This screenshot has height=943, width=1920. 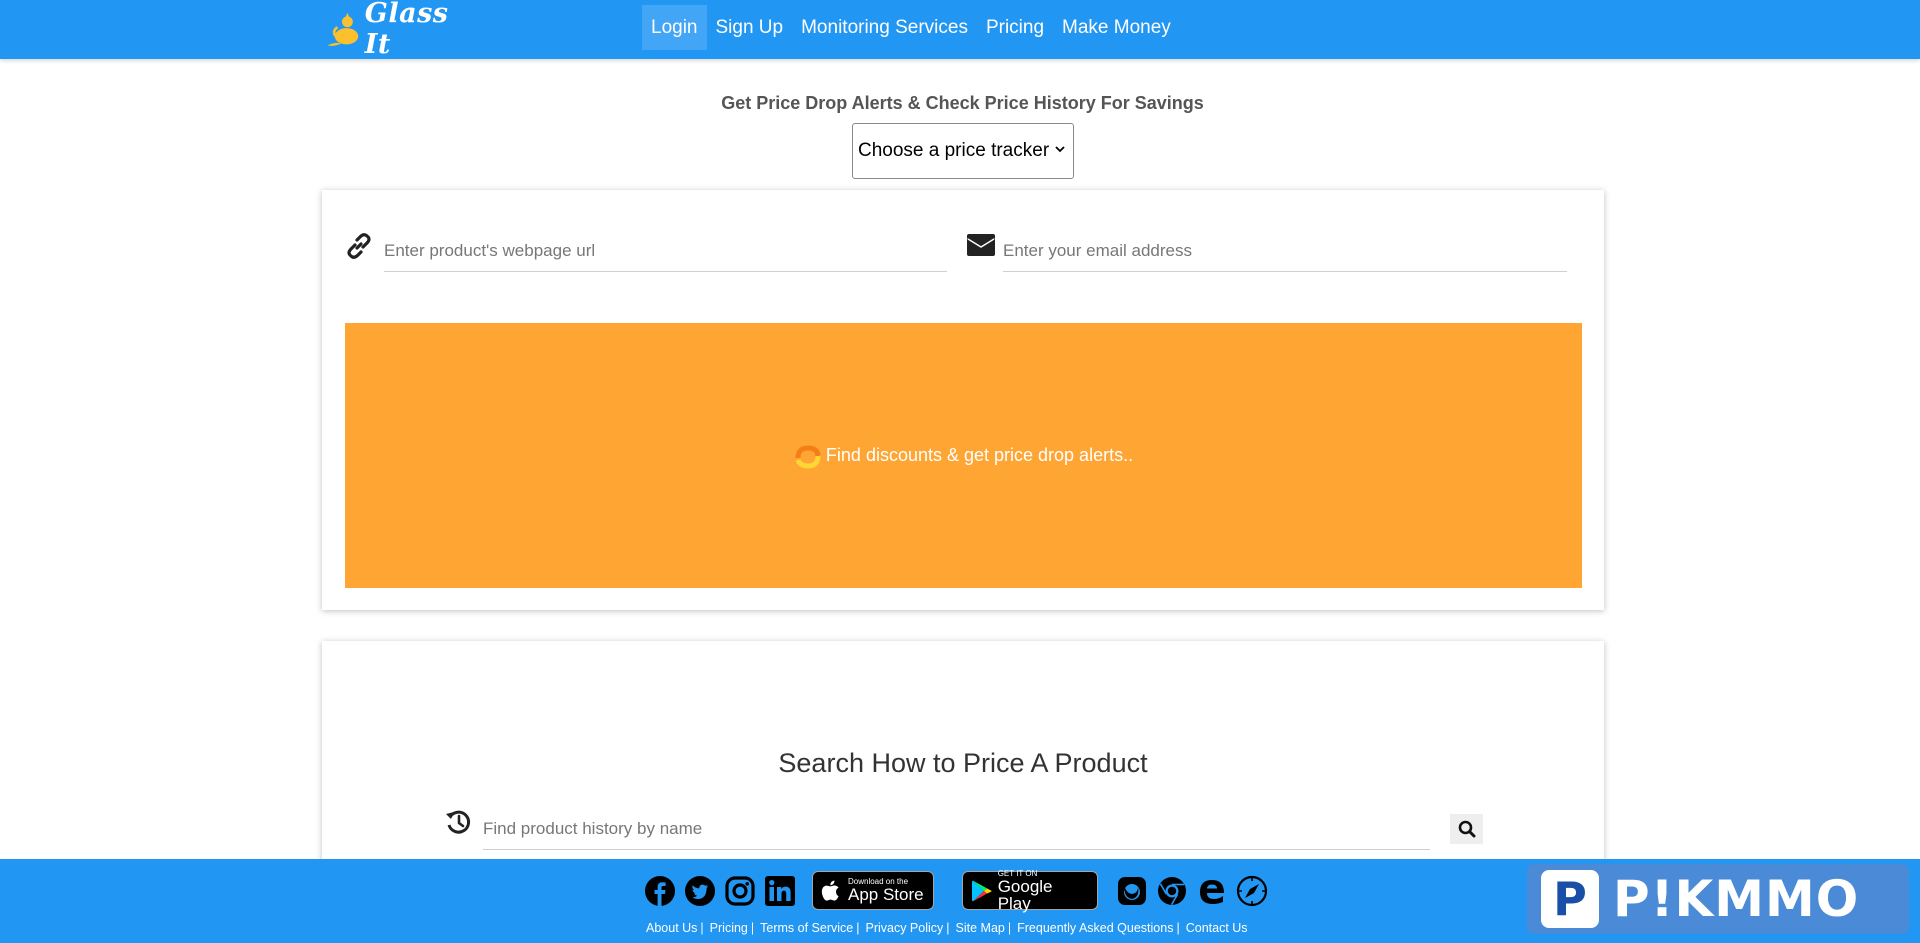 What do you see at coordinates (343, 29) in the screenshot?
I see `genie-logo-icon` at bounding box center [343, 29].